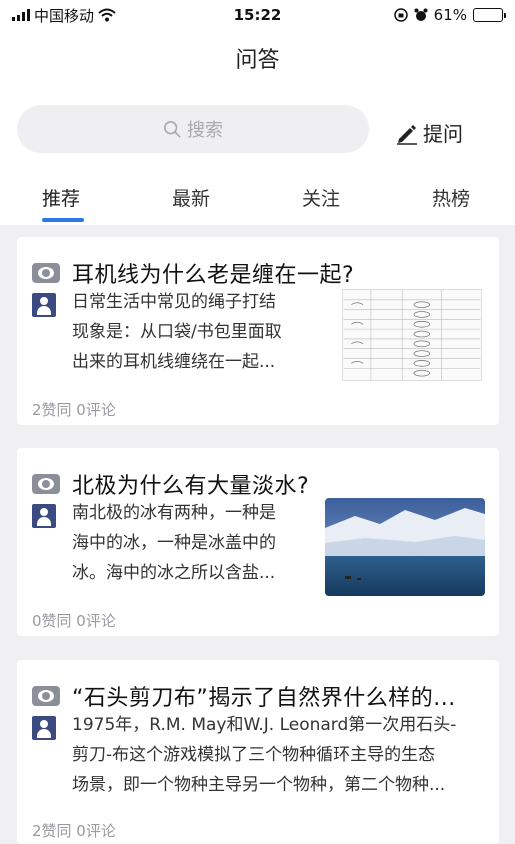 This screenshot has height=844, width=515. I want to click on tab-latest: 最新, so click(191, 197).